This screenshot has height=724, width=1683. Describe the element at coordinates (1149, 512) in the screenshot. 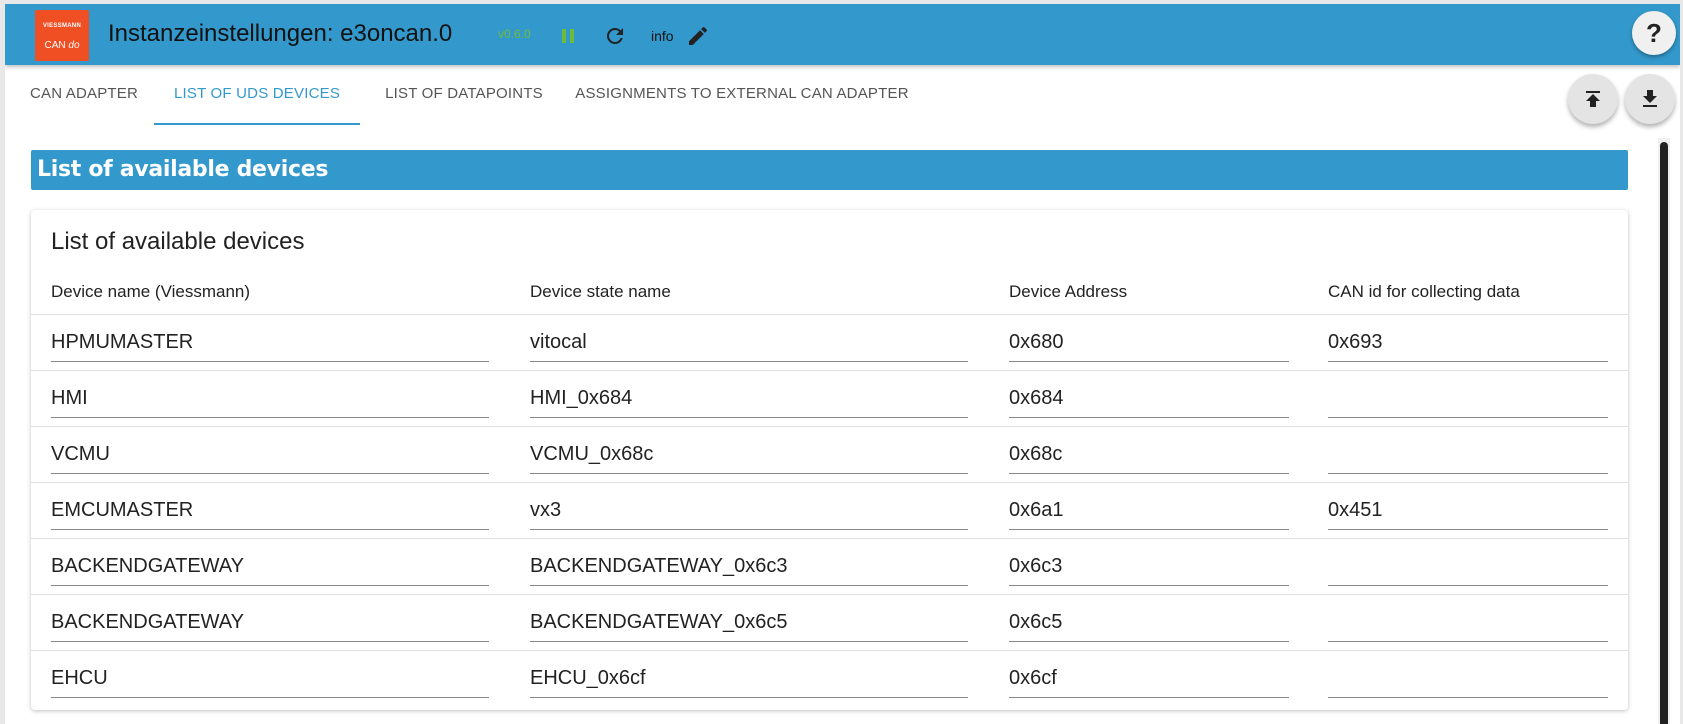

I see `device-address-field: 0x6a1` at that location.